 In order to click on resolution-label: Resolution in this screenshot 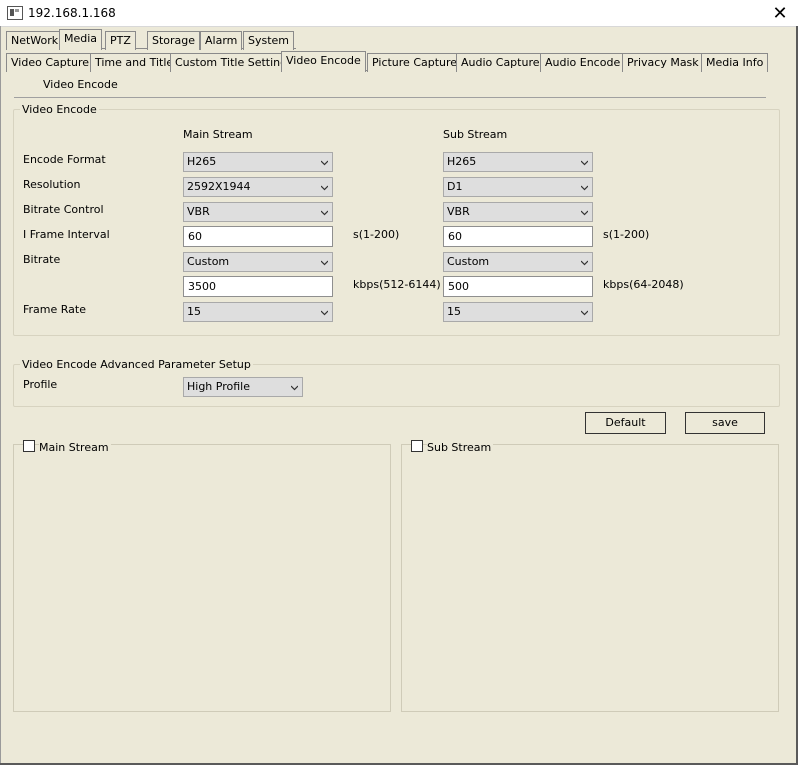, I will do `click(52, 184)`.